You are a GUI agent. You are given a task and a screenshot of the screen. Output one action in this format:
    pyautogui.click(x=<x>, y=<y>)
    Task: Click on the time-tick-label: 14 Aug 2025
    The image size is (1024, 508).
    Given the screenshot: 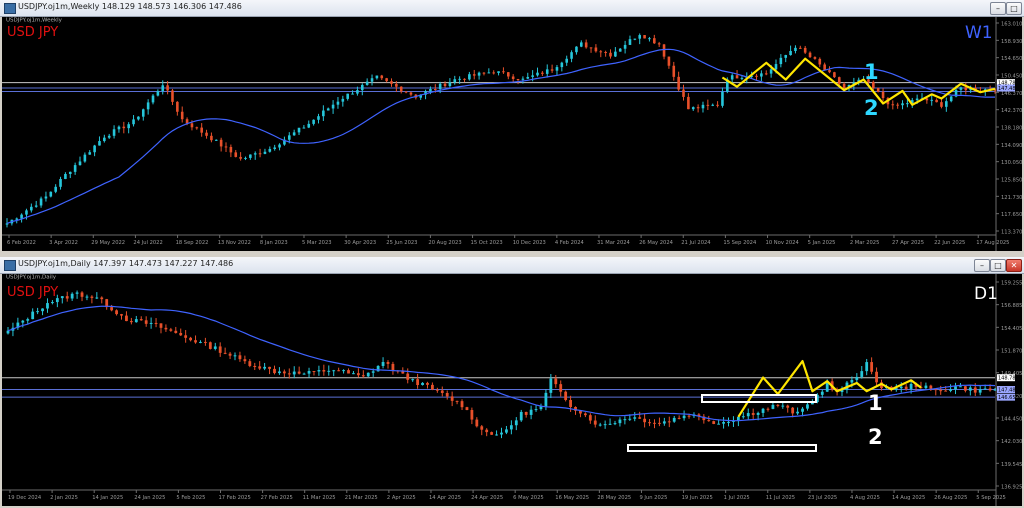 What is the action you would take?
    pyautogui.click(x=908, y=498)
    